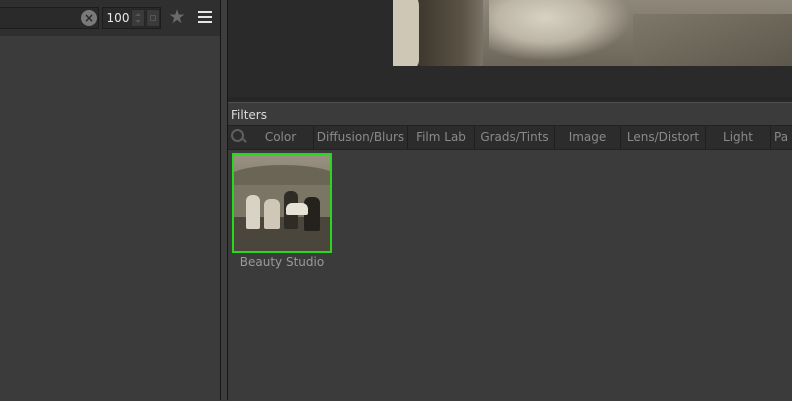 The height and width of the screenshot is (401, 792). I want to click on filters-title: Filters, so click(249, 115).